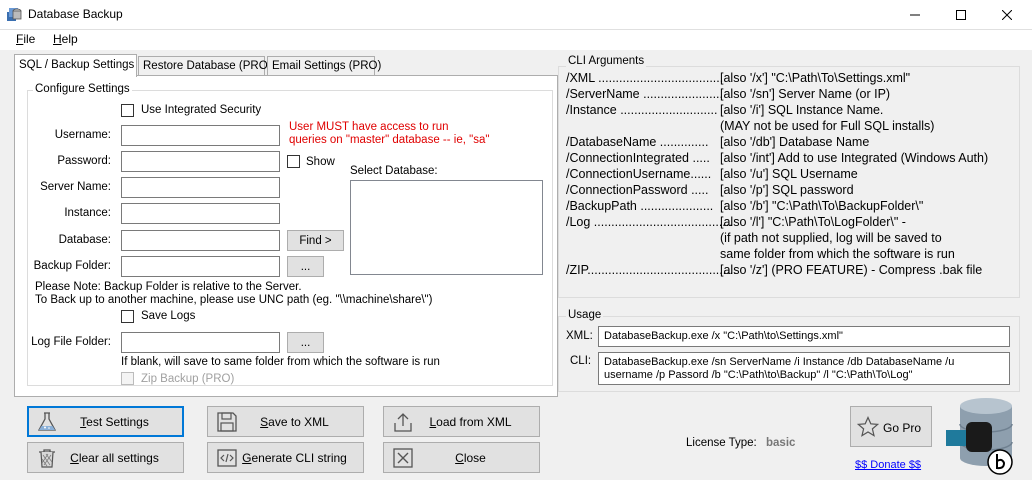  I want to click on floppy-disk-icon, so click(227, 422).